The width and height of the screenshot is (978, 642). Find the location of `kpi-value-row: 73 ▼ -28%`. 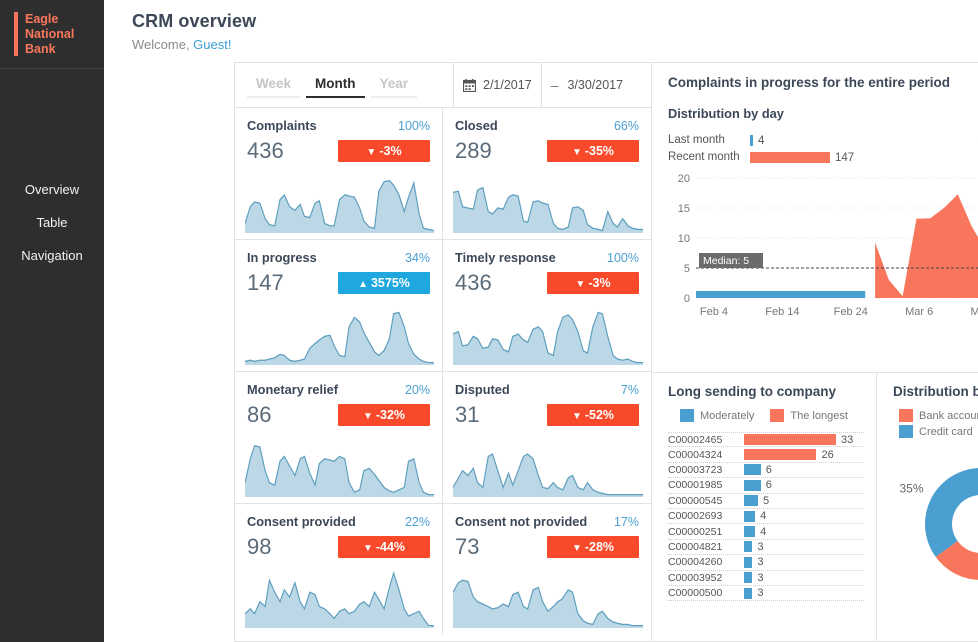

kpi-value-row: 73 ▼ -28% is located at coordinates (547, 547).